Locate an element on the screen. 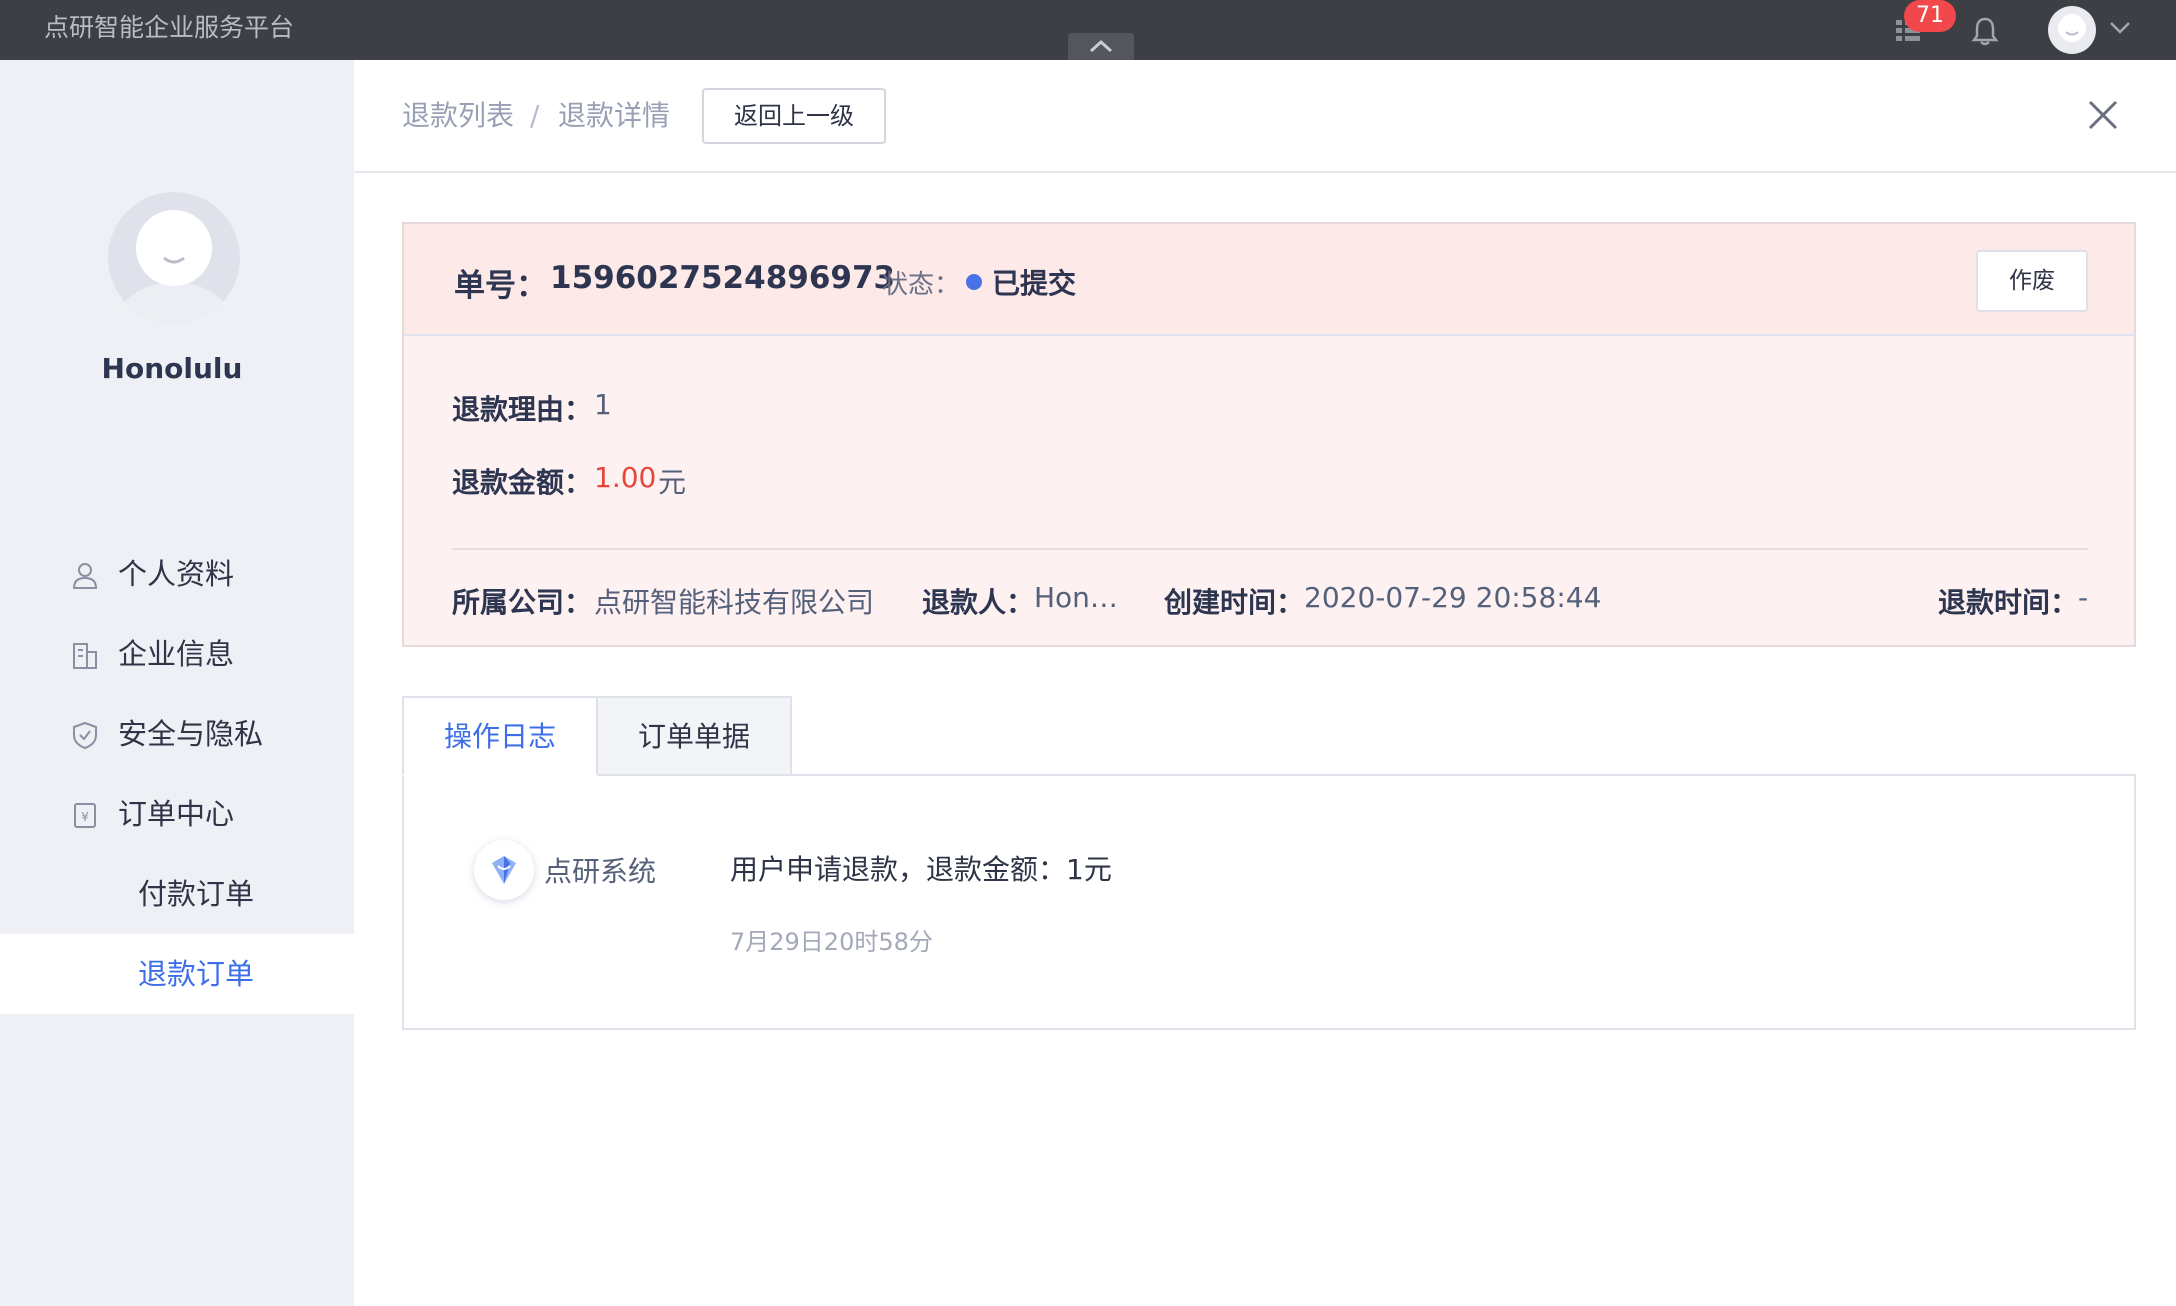  system-avatar is located at coordinates (504, 870).